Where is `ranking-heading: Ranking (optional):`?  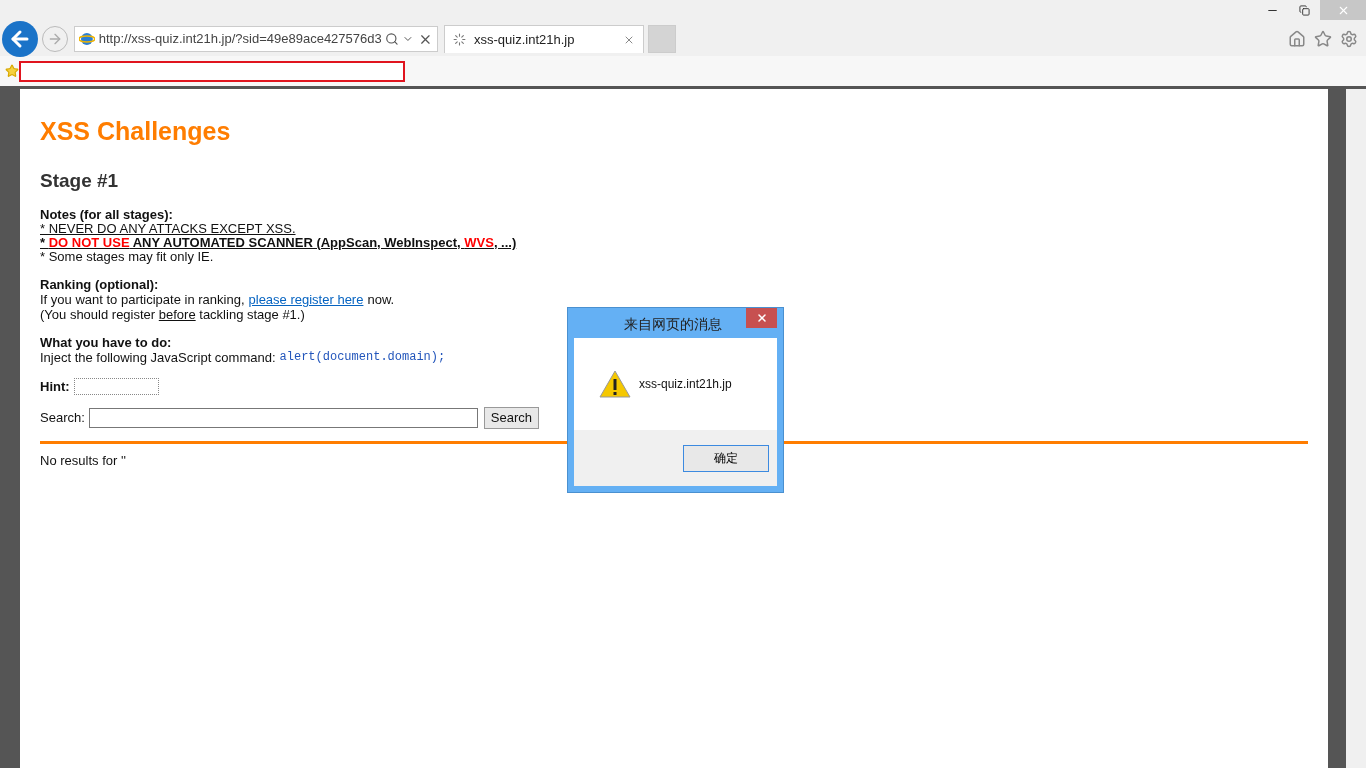
ranking-heading: Ranking (optional): is located at coordinates (99, 284).